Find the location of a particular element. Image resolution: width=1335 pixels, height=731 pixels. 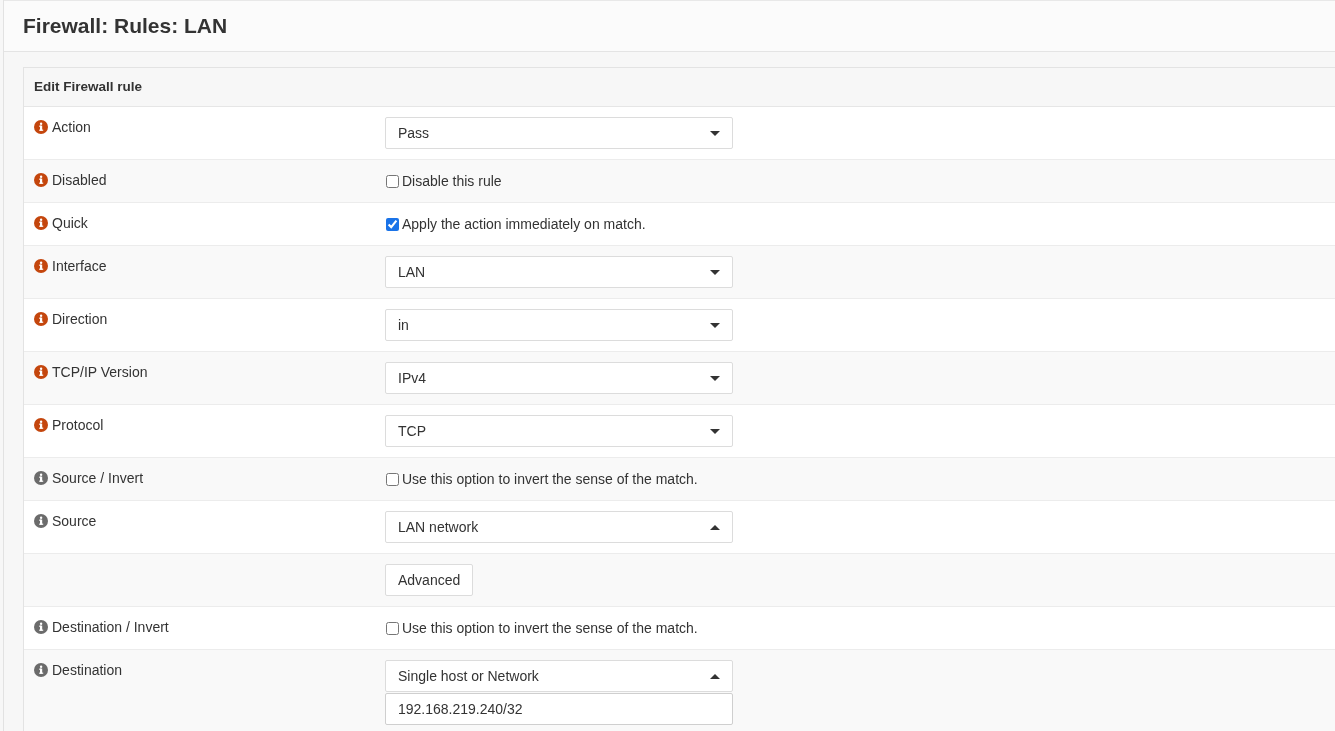

checkbox-label: Apply the action immediately on match. is located at coordinates (524, 224).